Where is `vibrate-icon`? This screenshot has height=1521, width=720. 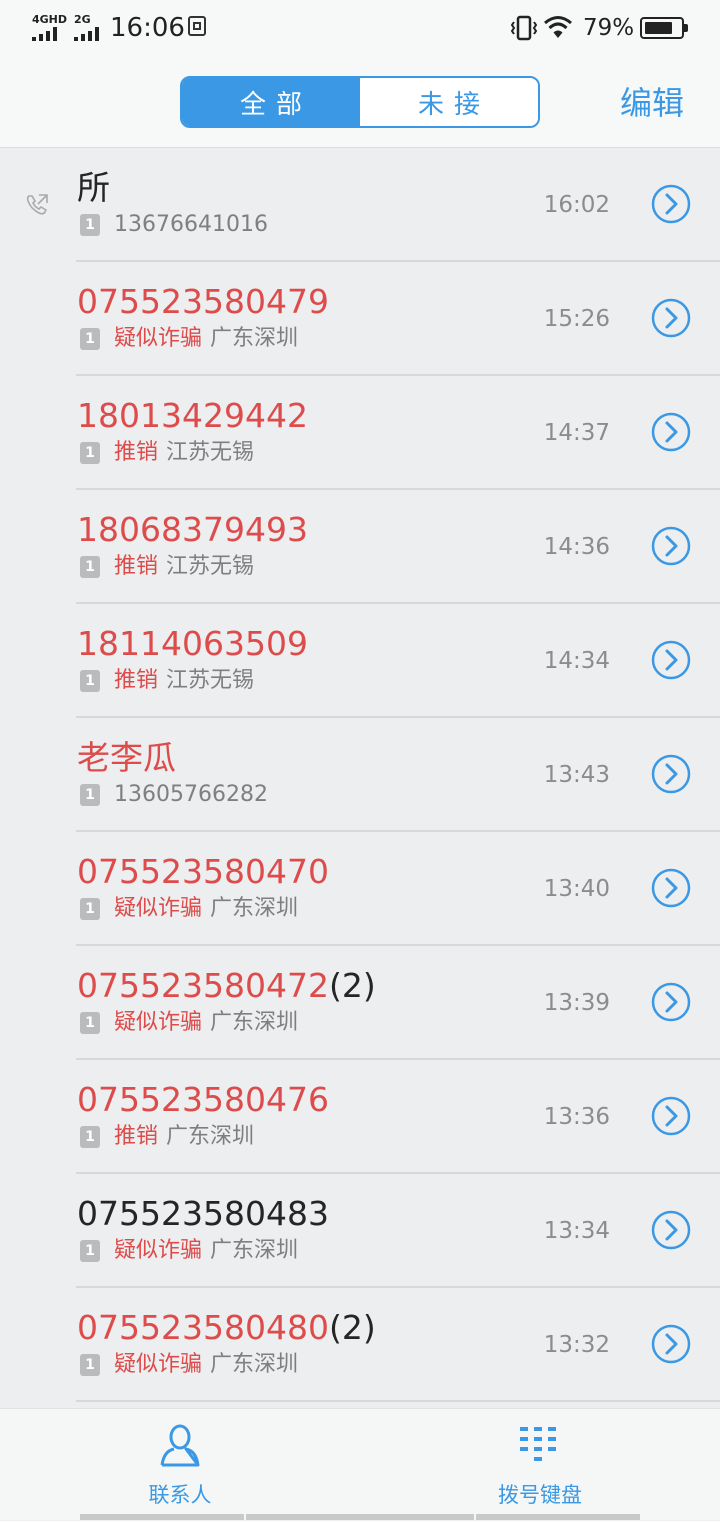 vibrate-icon is located at coordinates (524, 28).